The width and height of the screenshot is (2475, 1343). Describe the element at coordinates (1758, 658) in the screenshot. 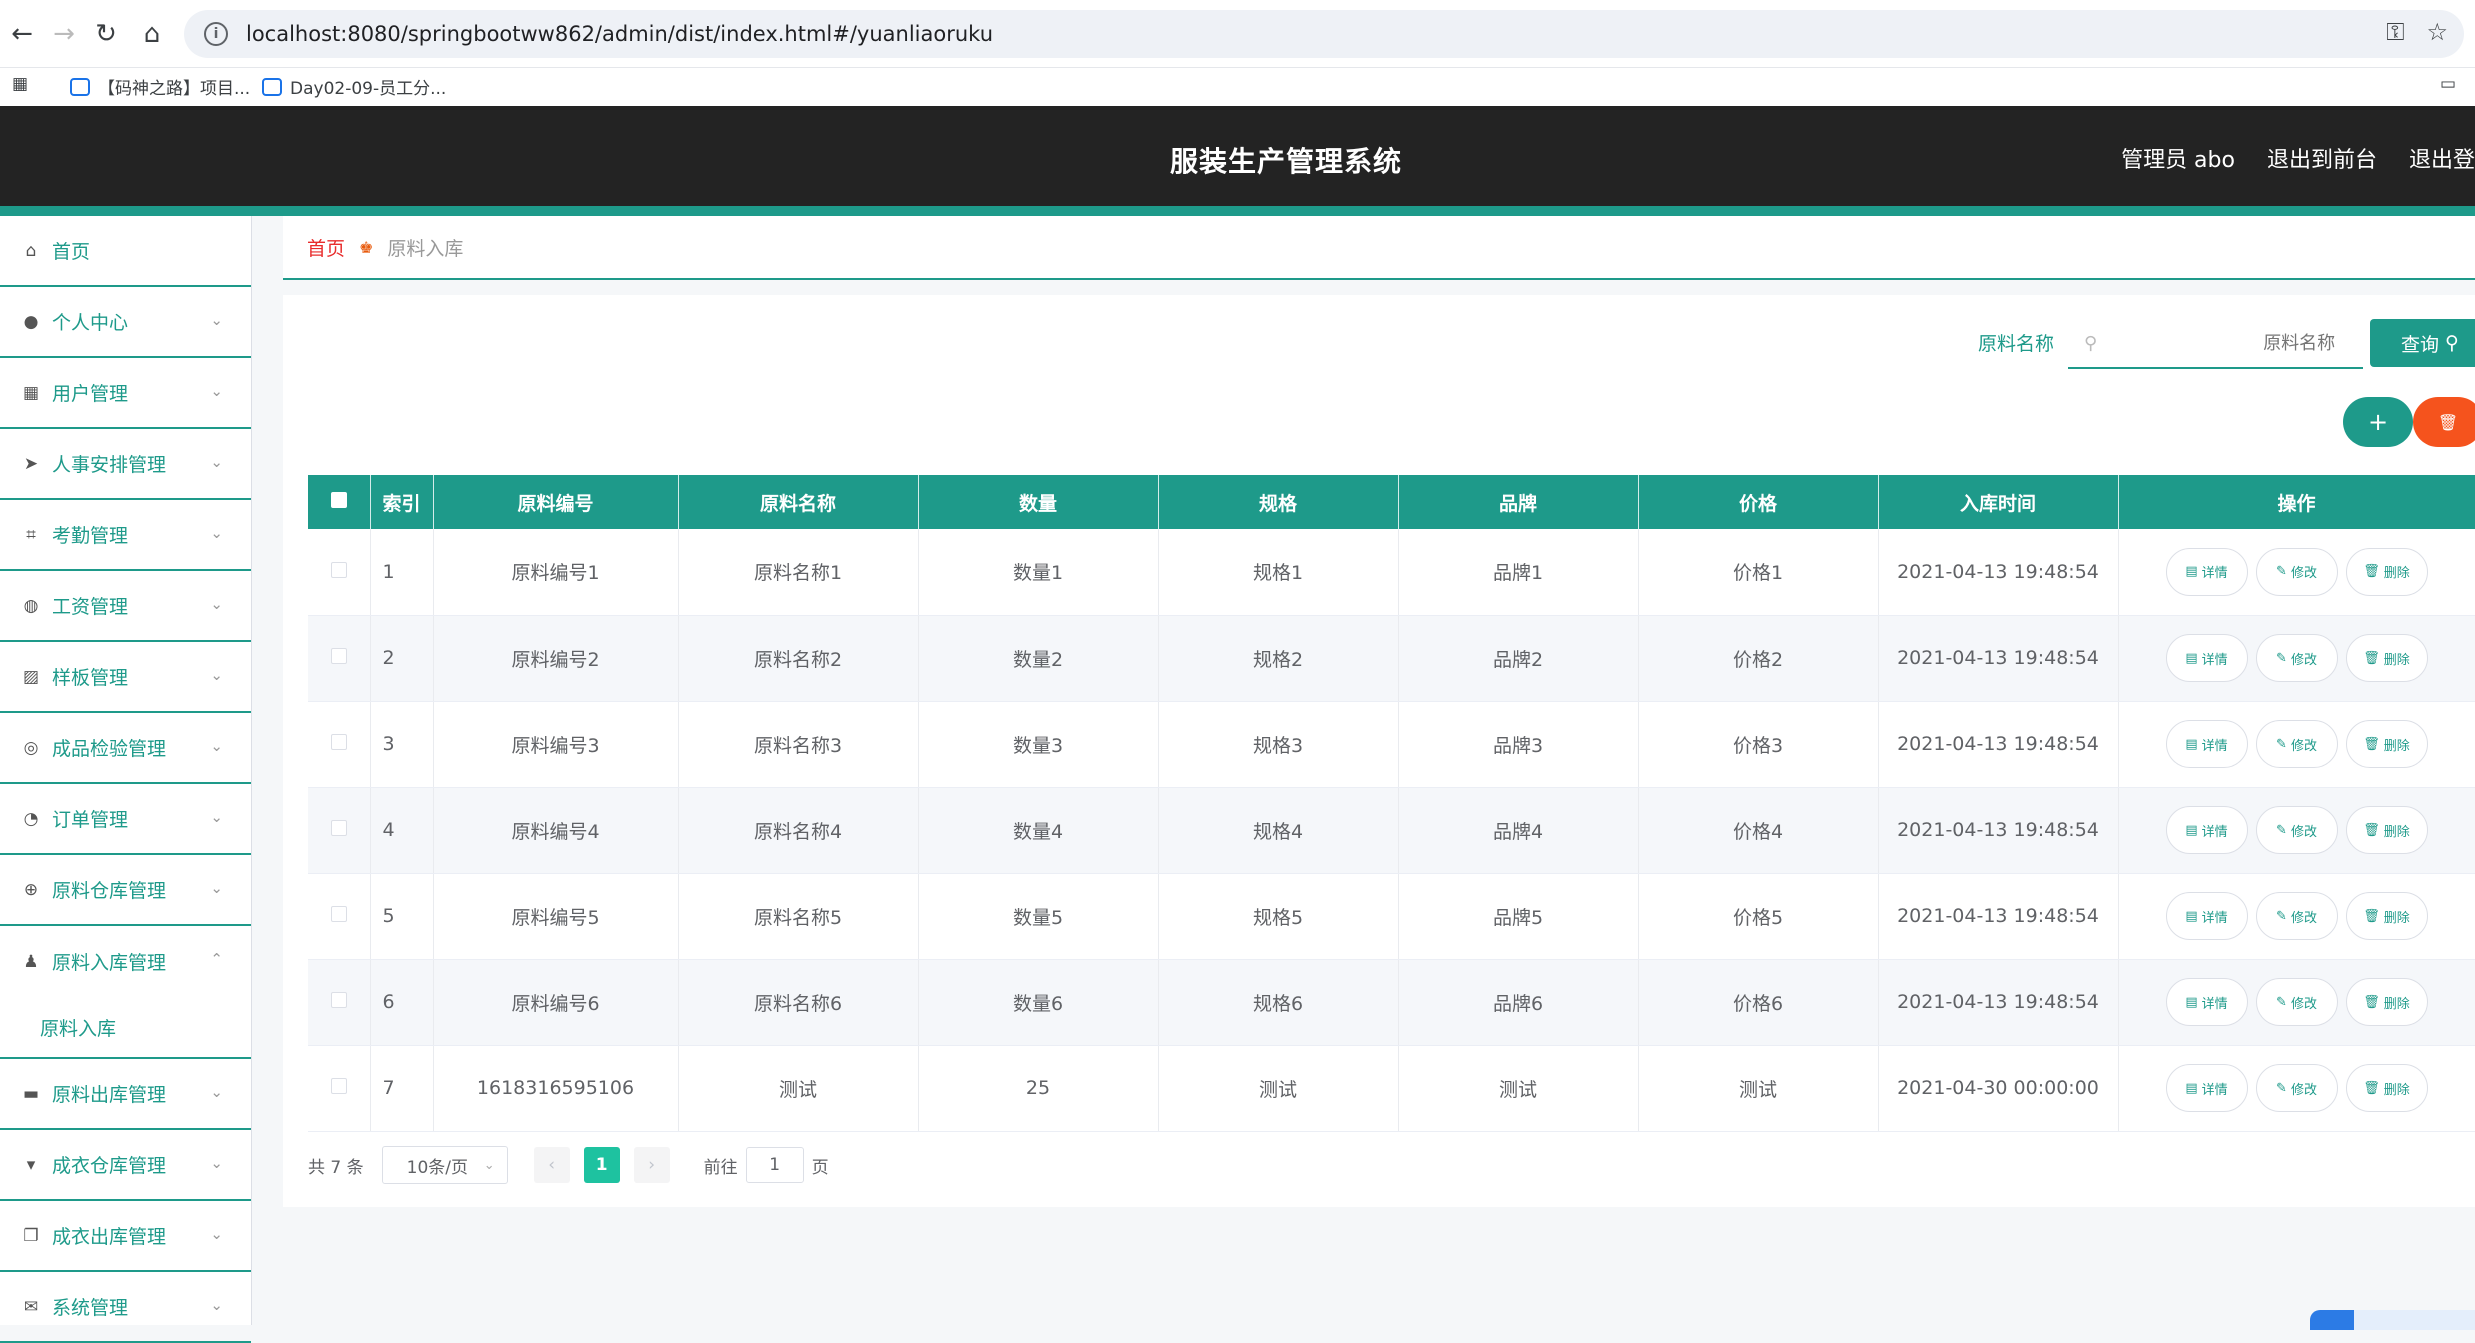

I see `cell-price: 价格2` at that location.